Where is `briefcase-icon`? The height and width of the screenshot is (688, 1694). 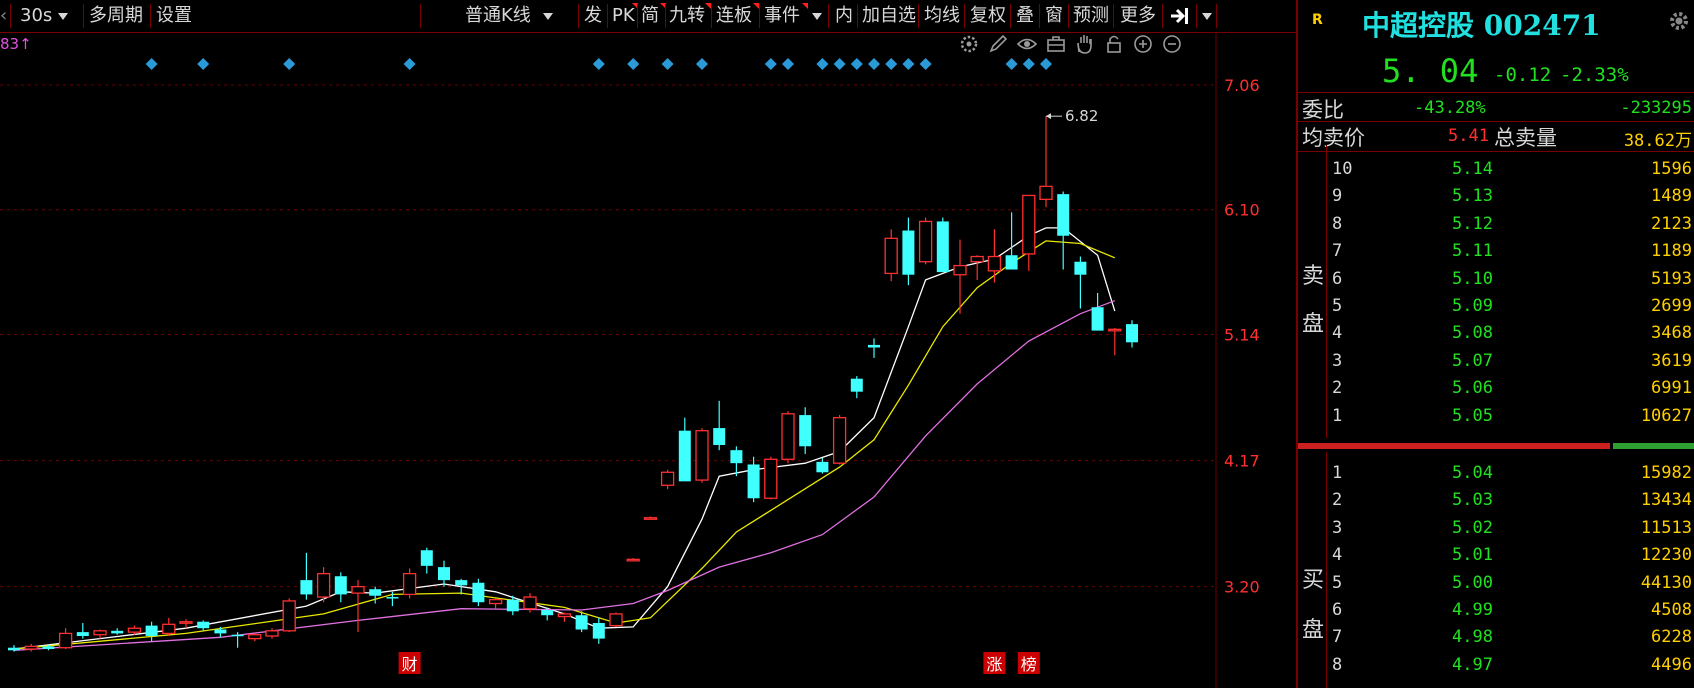
briefcase-icon is located at coordinates (1056, 44).